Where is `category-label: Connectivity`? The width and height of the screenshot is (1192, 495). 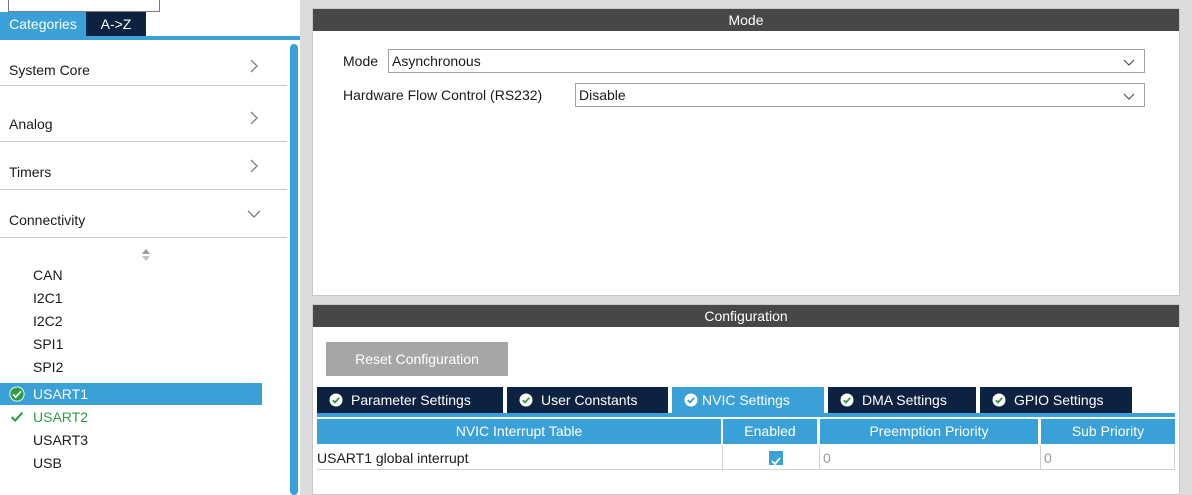 category-label: Connectivity is located at coordinates (47, 220).